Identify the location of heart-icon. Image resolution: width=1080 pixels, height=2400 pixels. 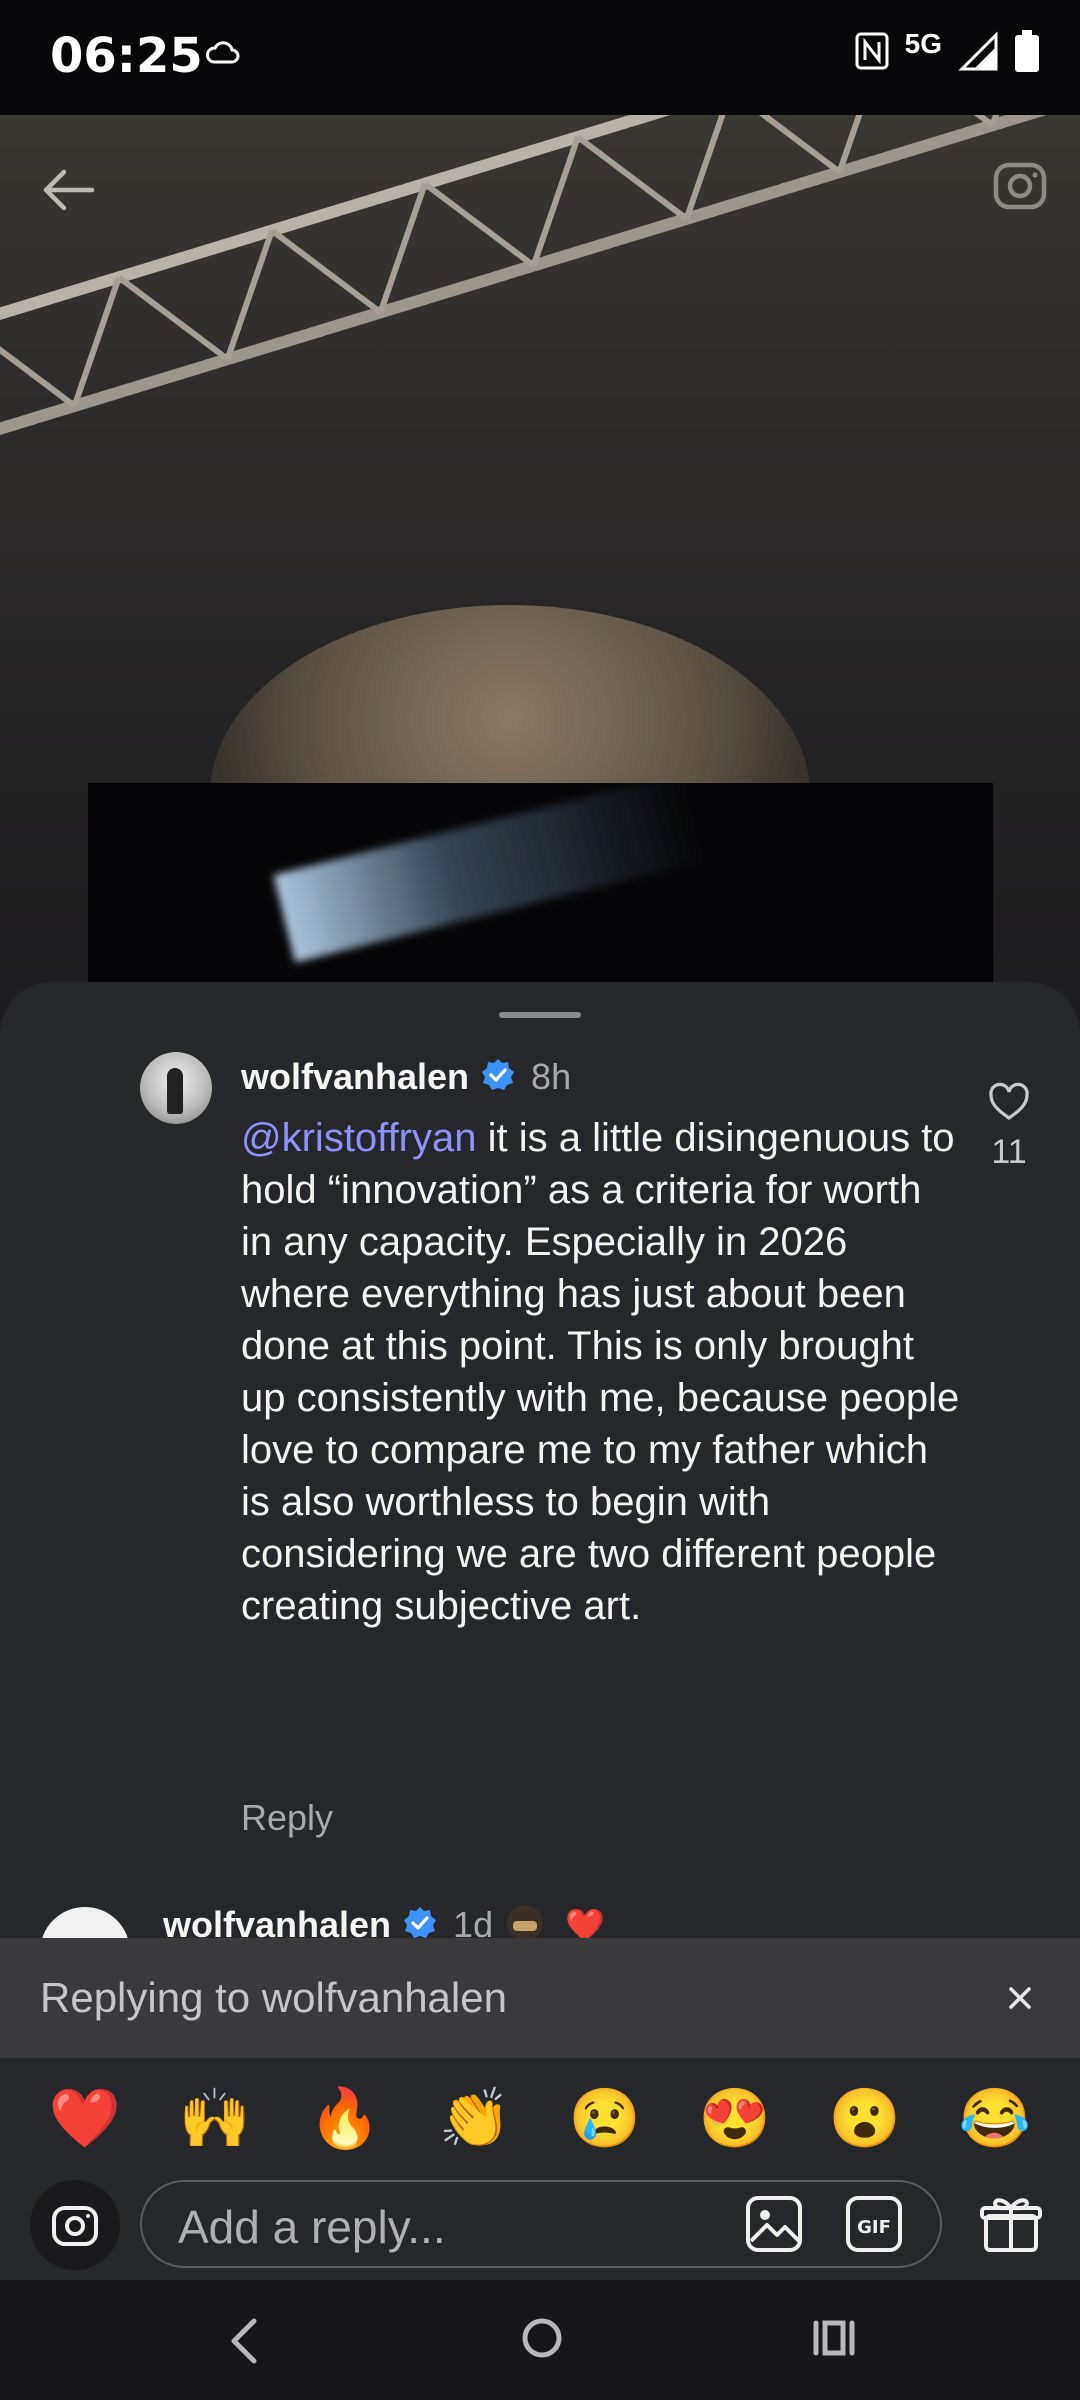
(1009, 1104).